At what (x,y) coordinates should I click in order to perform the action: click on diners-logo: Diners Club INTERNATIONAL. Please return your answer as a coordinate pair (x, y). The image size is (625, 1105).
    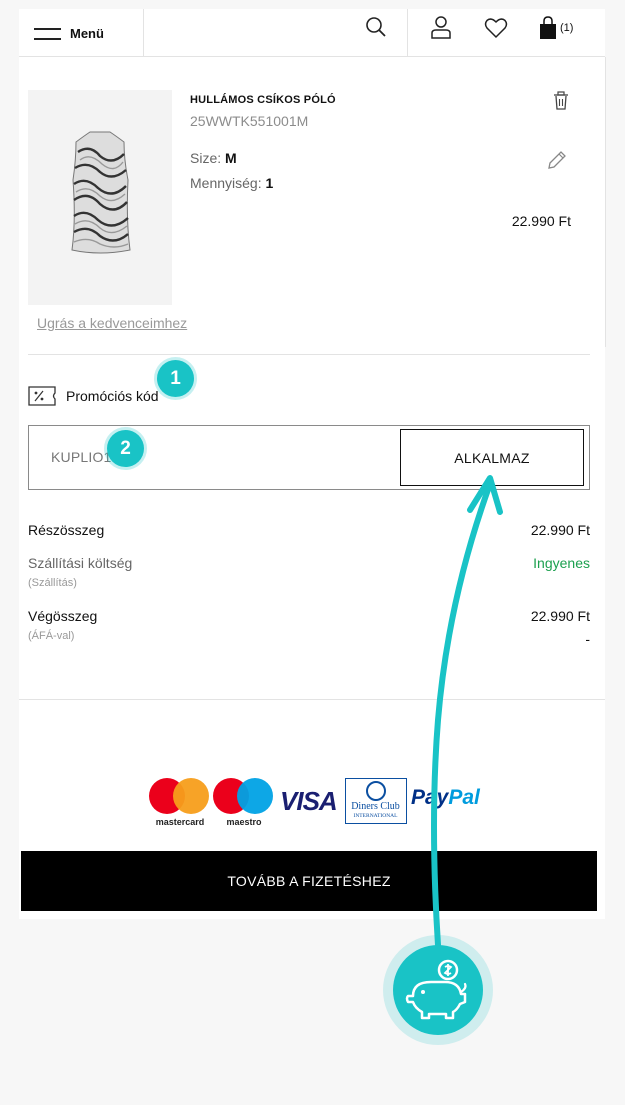
    Looking at the image, I should click on (376, 801).